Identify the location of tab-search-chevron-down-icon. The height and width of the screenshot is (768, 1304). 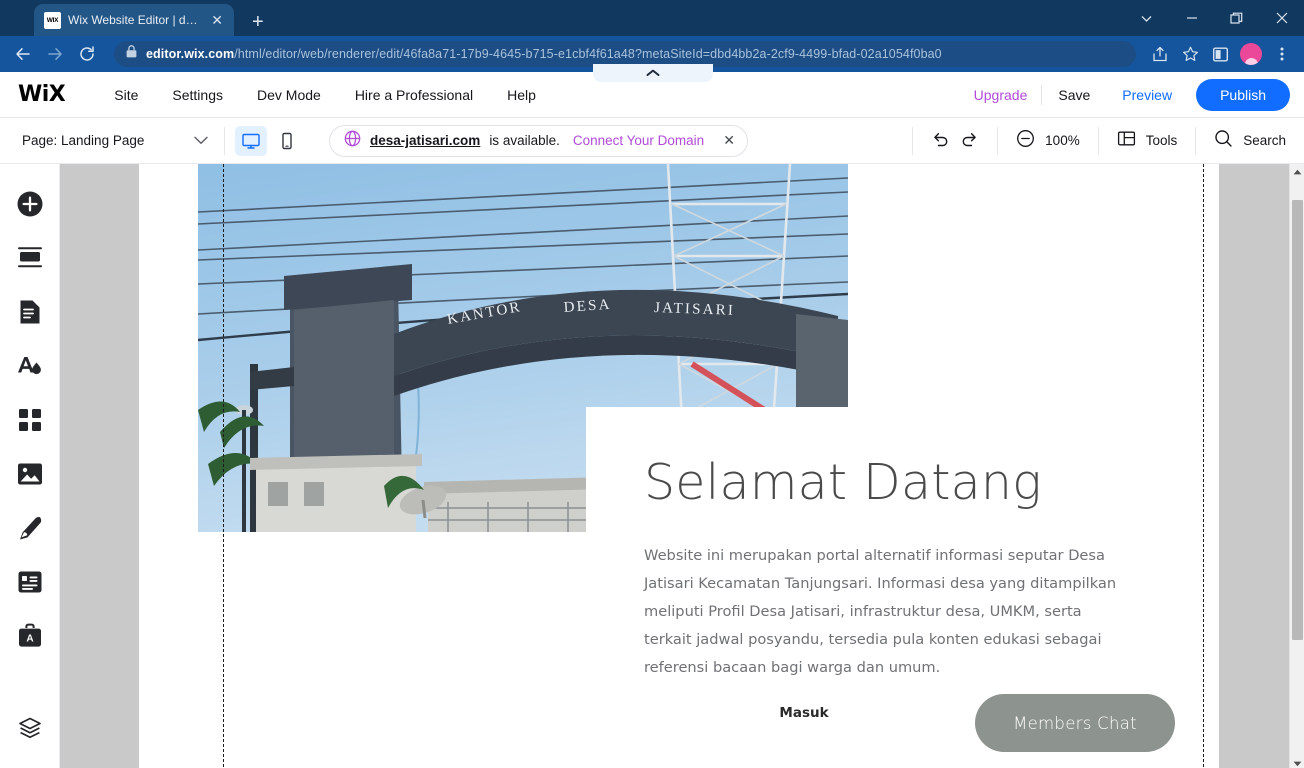
(1146, 18).